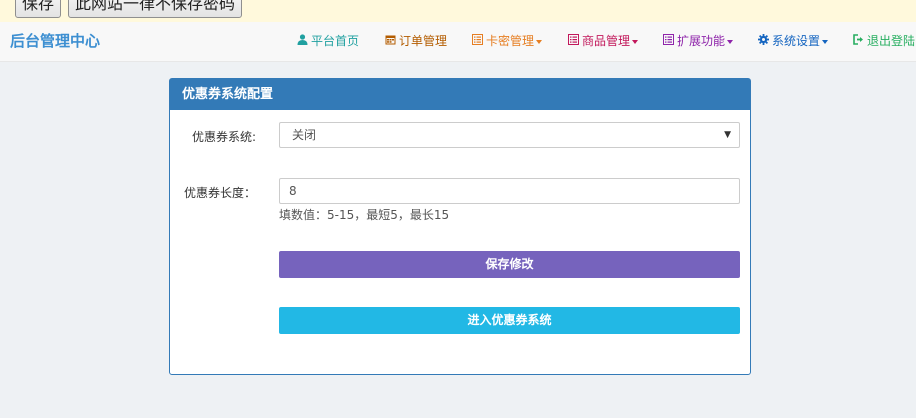  I want to click on nav-settings: 系统设置, so click(793, 41).